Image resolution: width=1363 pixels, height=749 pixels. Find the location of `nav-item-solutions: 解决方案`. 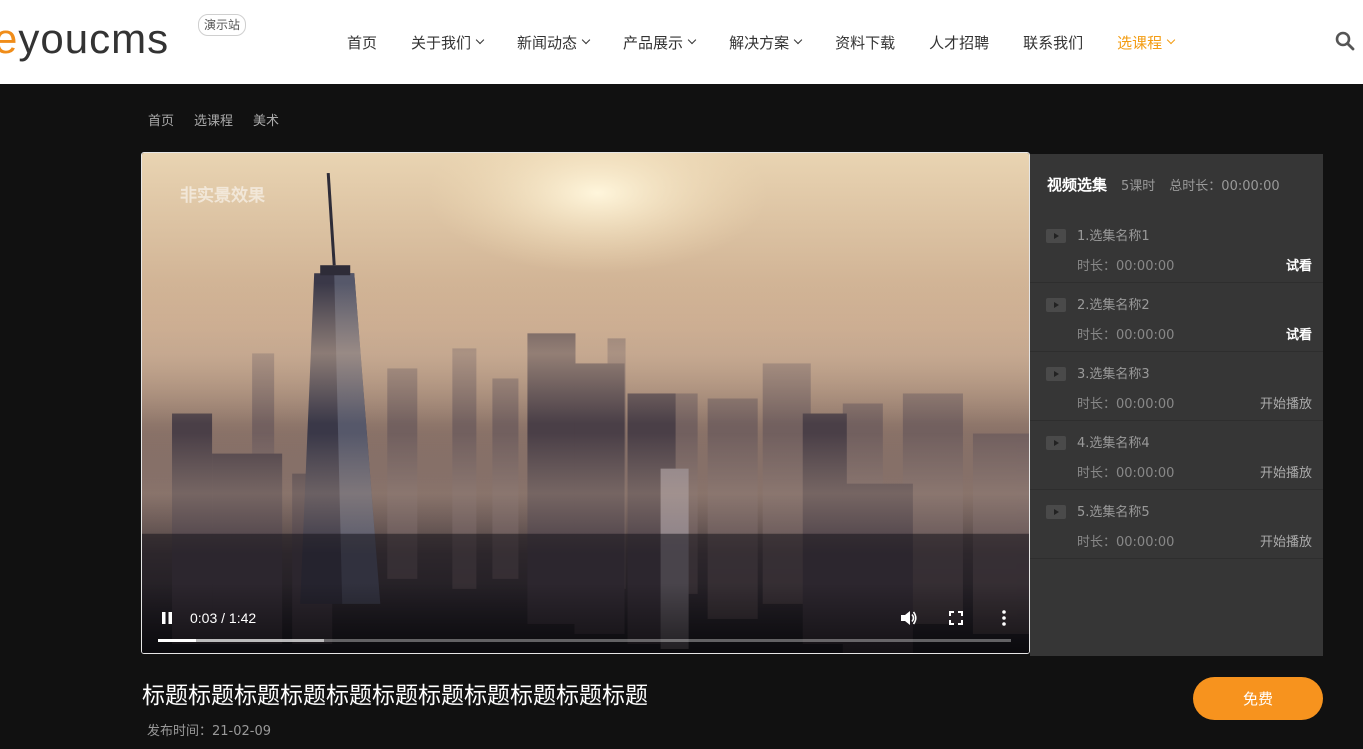

nav-item-solutions: 解决方案 is located at coordinates (765, 42).